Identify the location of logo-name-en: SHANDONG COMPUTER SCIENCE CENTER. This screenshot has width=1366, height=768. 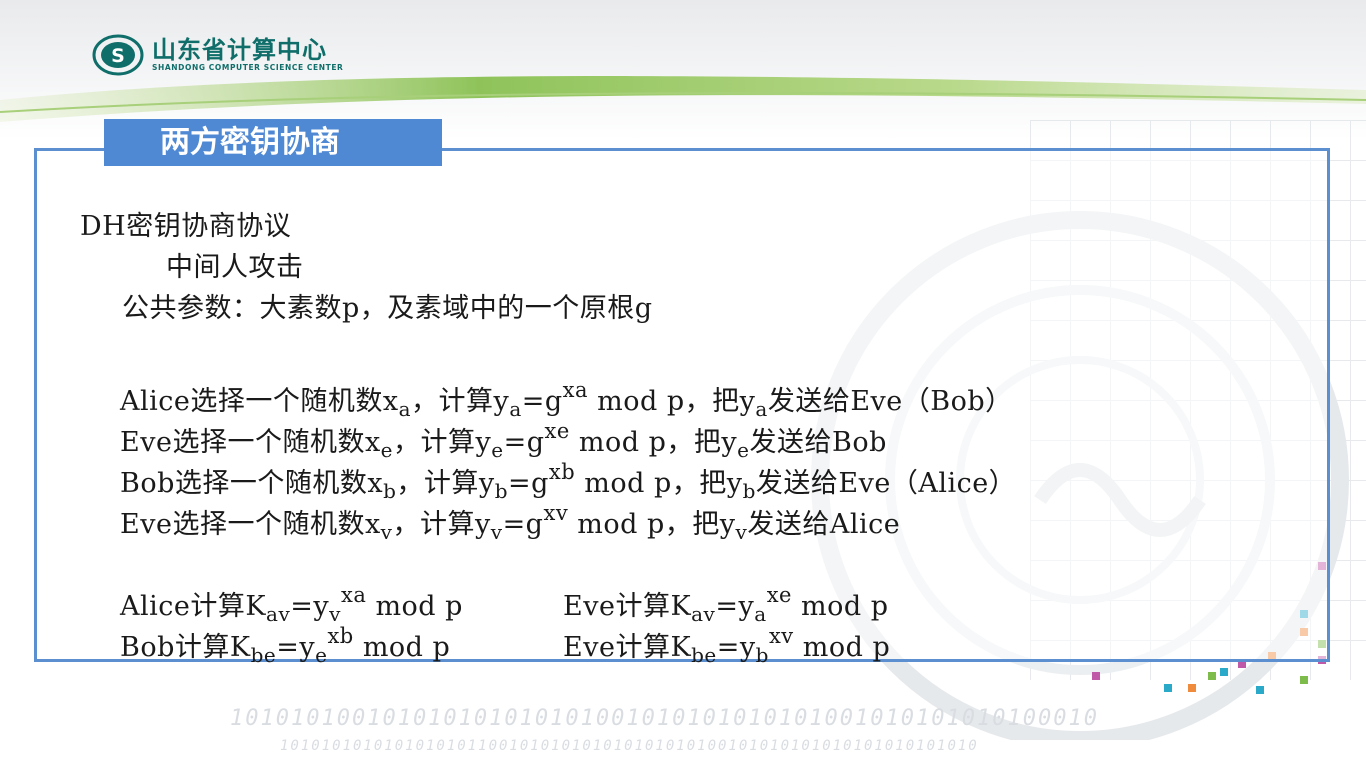
(248, 67).